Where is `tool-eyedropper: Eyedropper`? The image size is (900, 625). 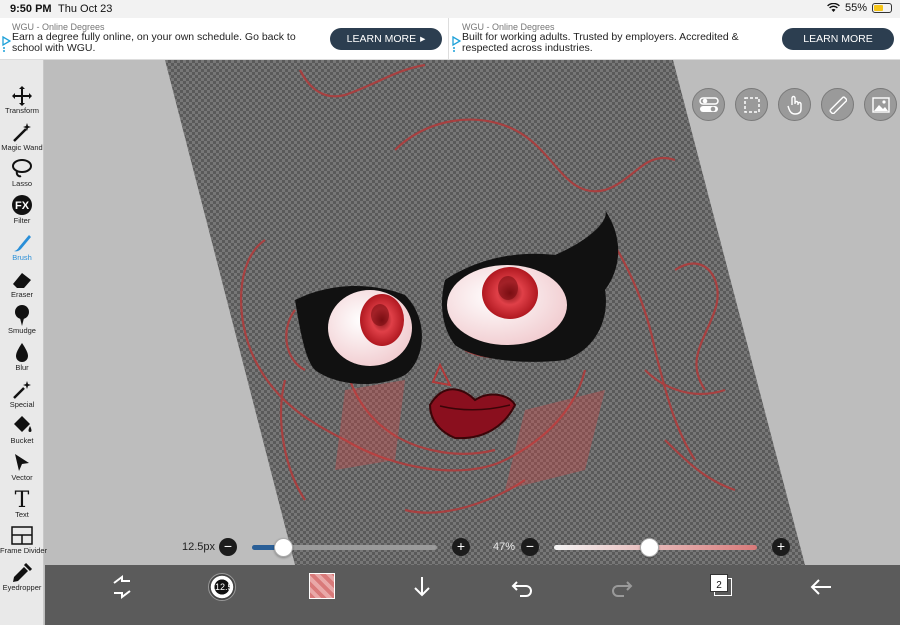
tool-eyedropper: Eyedropper is located at coordinates (22, 579).